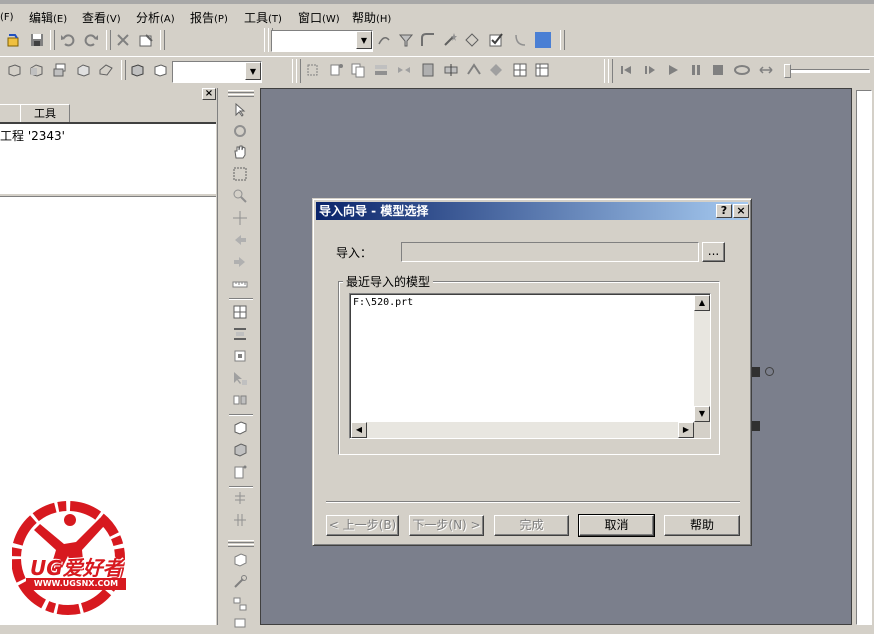 This screenshot has height=634, width=874. What do you see at coordinates (616, 525) in the screenshot?
I see `cancel-button: 取消` at bounding box center [616, 525].